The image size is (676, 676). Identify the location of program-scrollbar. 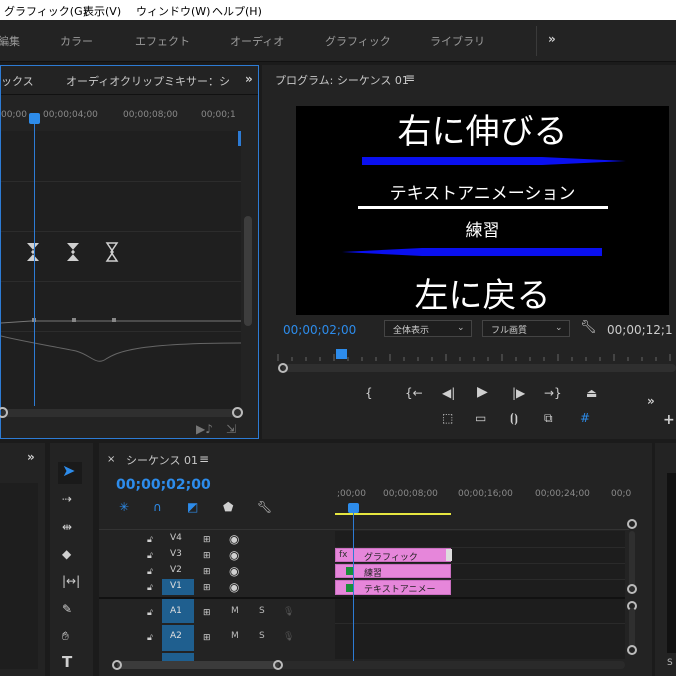
(479, 368).